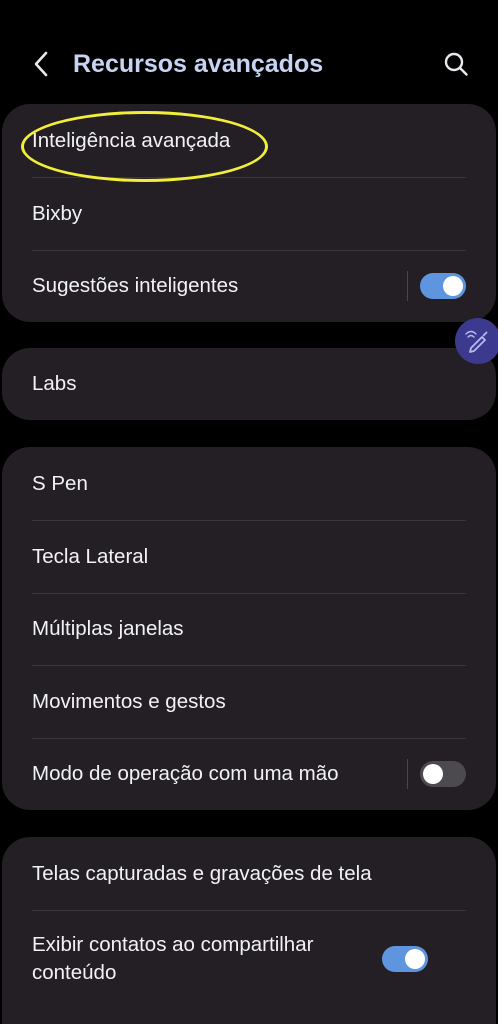 The image size is (498, 1024). I want to click on settings-item-inteligencia-avancada: Inteligência avançada, so click(249, 140).